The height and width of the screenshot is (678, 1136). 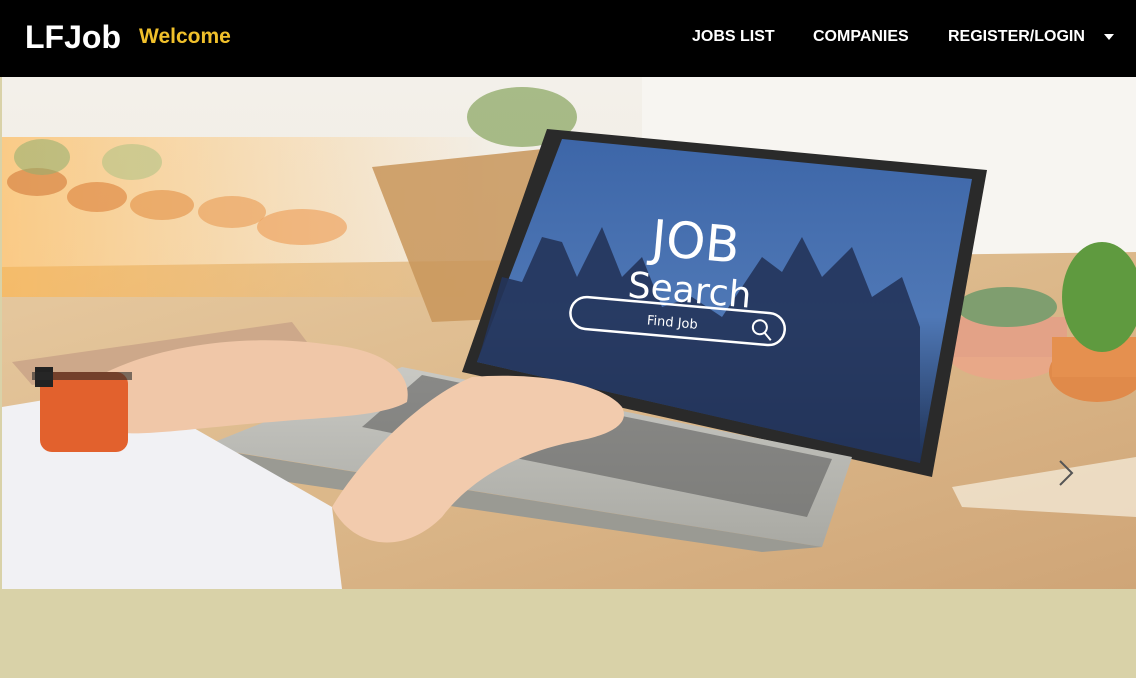 What do you see at coordinates (73, 37) in the screenshot?
I see `brand-logo: LFJob` at bounding box center [73, 37].